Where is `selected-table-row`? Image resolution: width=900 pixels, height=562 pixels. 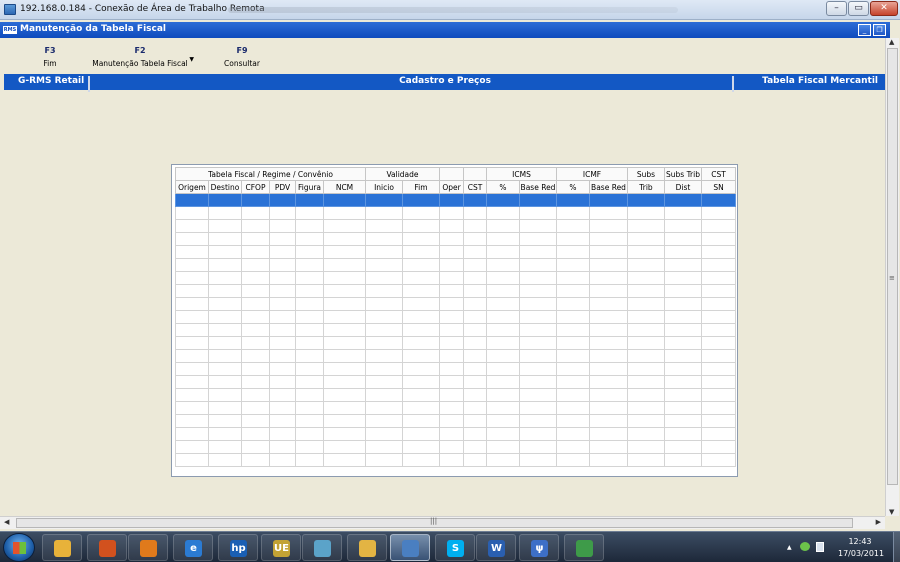 selected-table-row is located at coordinates (455, 200).